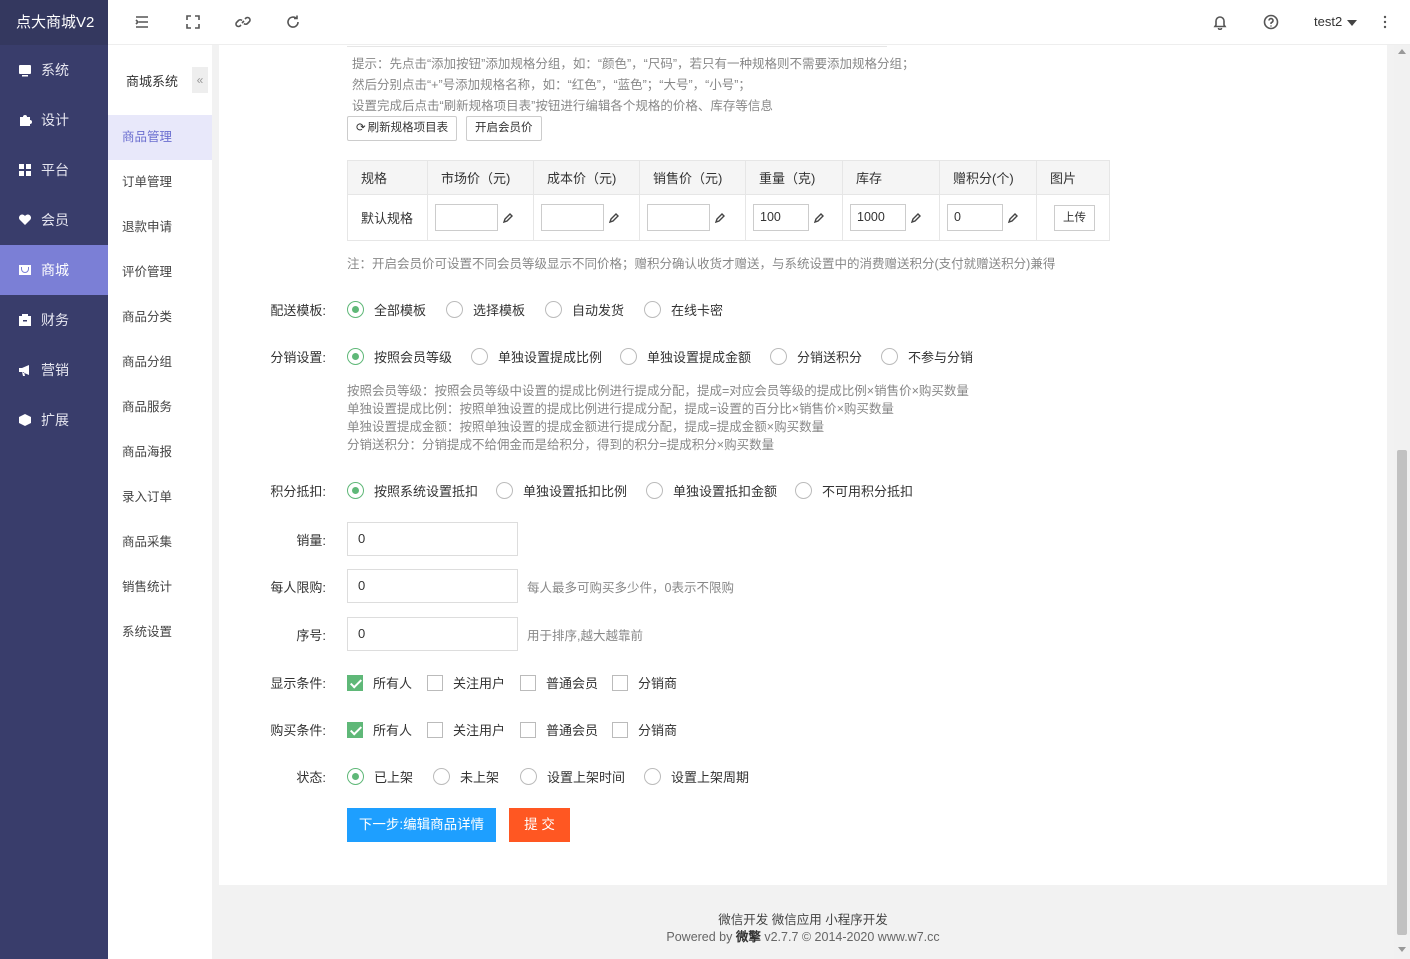  Describe the element at coordinates (160, 317) in the screenshot. I see `subnav-item-categories: 商品分类` at that location.